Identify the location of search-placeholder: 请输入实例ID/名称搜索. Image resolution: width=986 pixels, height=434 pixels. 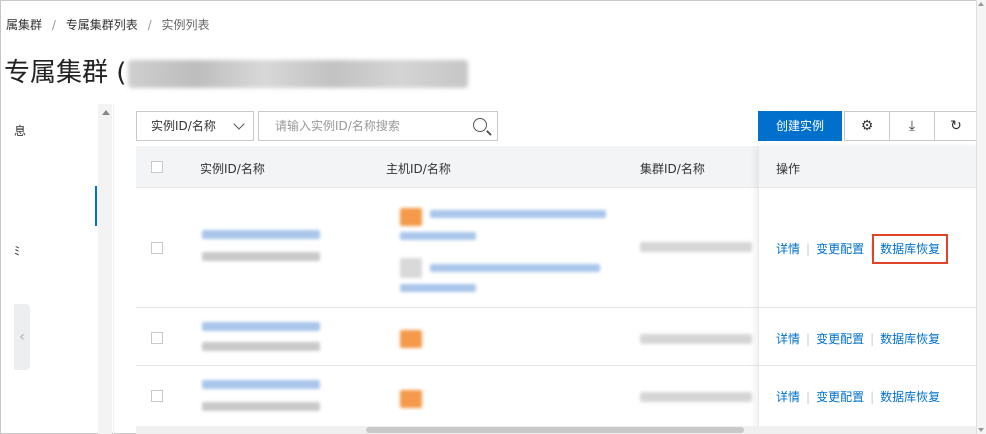
(337, 126).